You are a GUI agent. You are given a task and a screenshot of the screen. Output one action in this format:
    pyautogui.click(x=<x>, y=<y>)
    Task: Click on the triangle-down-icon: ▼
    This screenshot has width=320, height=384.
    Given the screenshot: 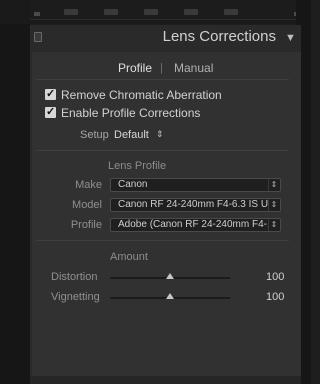 What is the action you would take?
    pyautogui.click(x=290, y=38)
    